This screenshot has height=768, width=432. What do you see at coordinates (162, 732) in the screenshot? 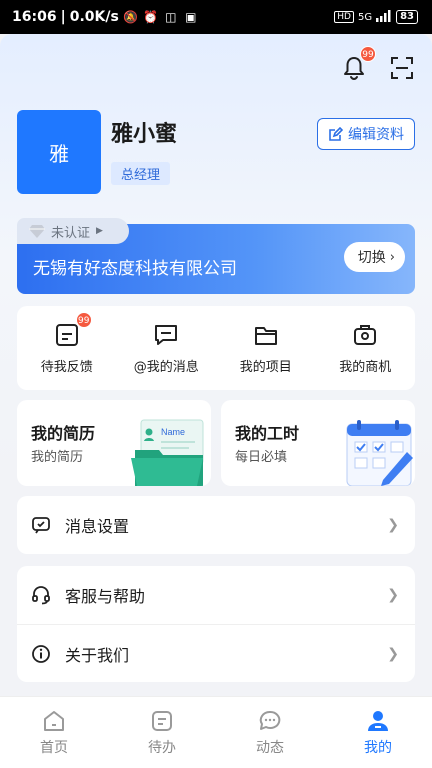
I see `tab-todo: 待办` at bounding box center [162, 732].